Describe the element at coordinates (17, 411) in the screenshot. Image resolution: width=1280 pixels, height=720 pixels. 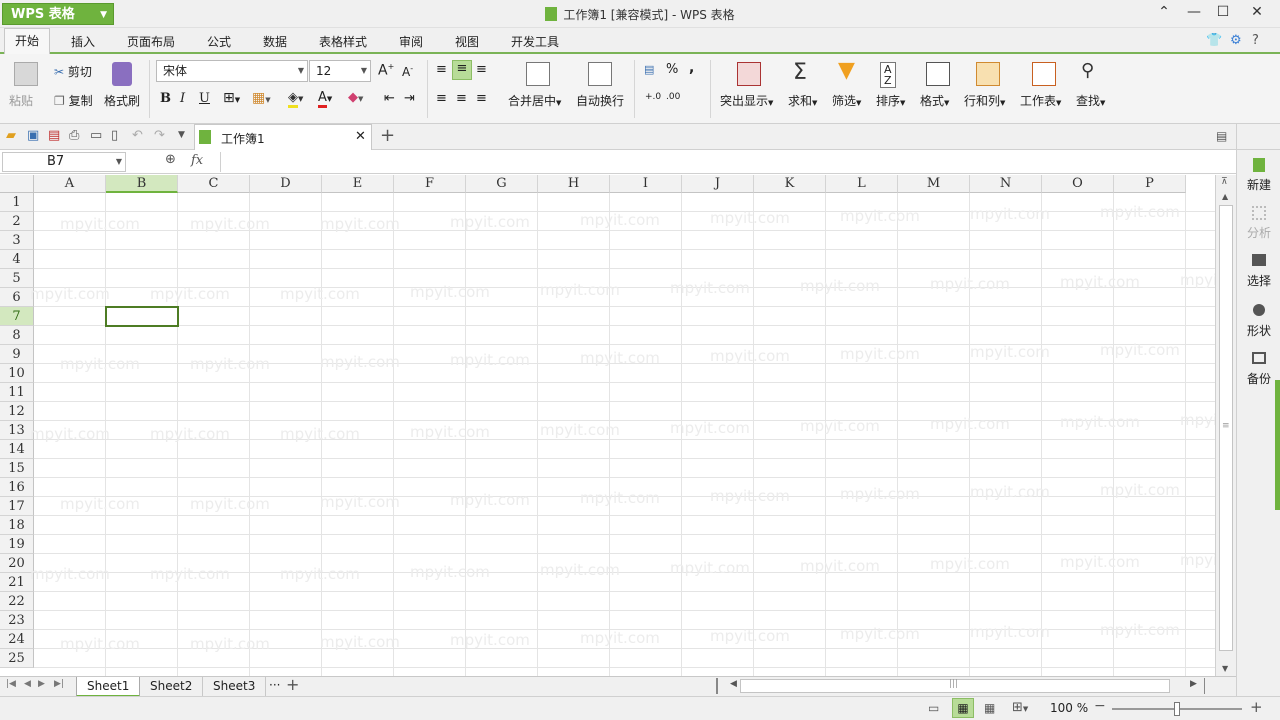
I see `row-header: 12` at that location.